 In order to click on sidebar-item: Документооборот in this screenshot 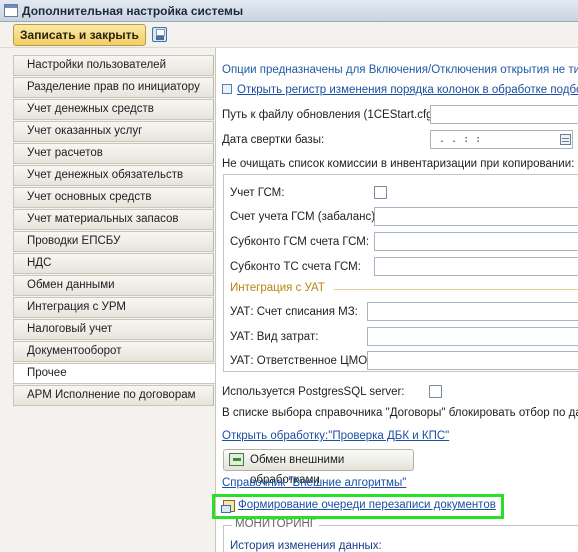, I will do `click(113, 351)`.